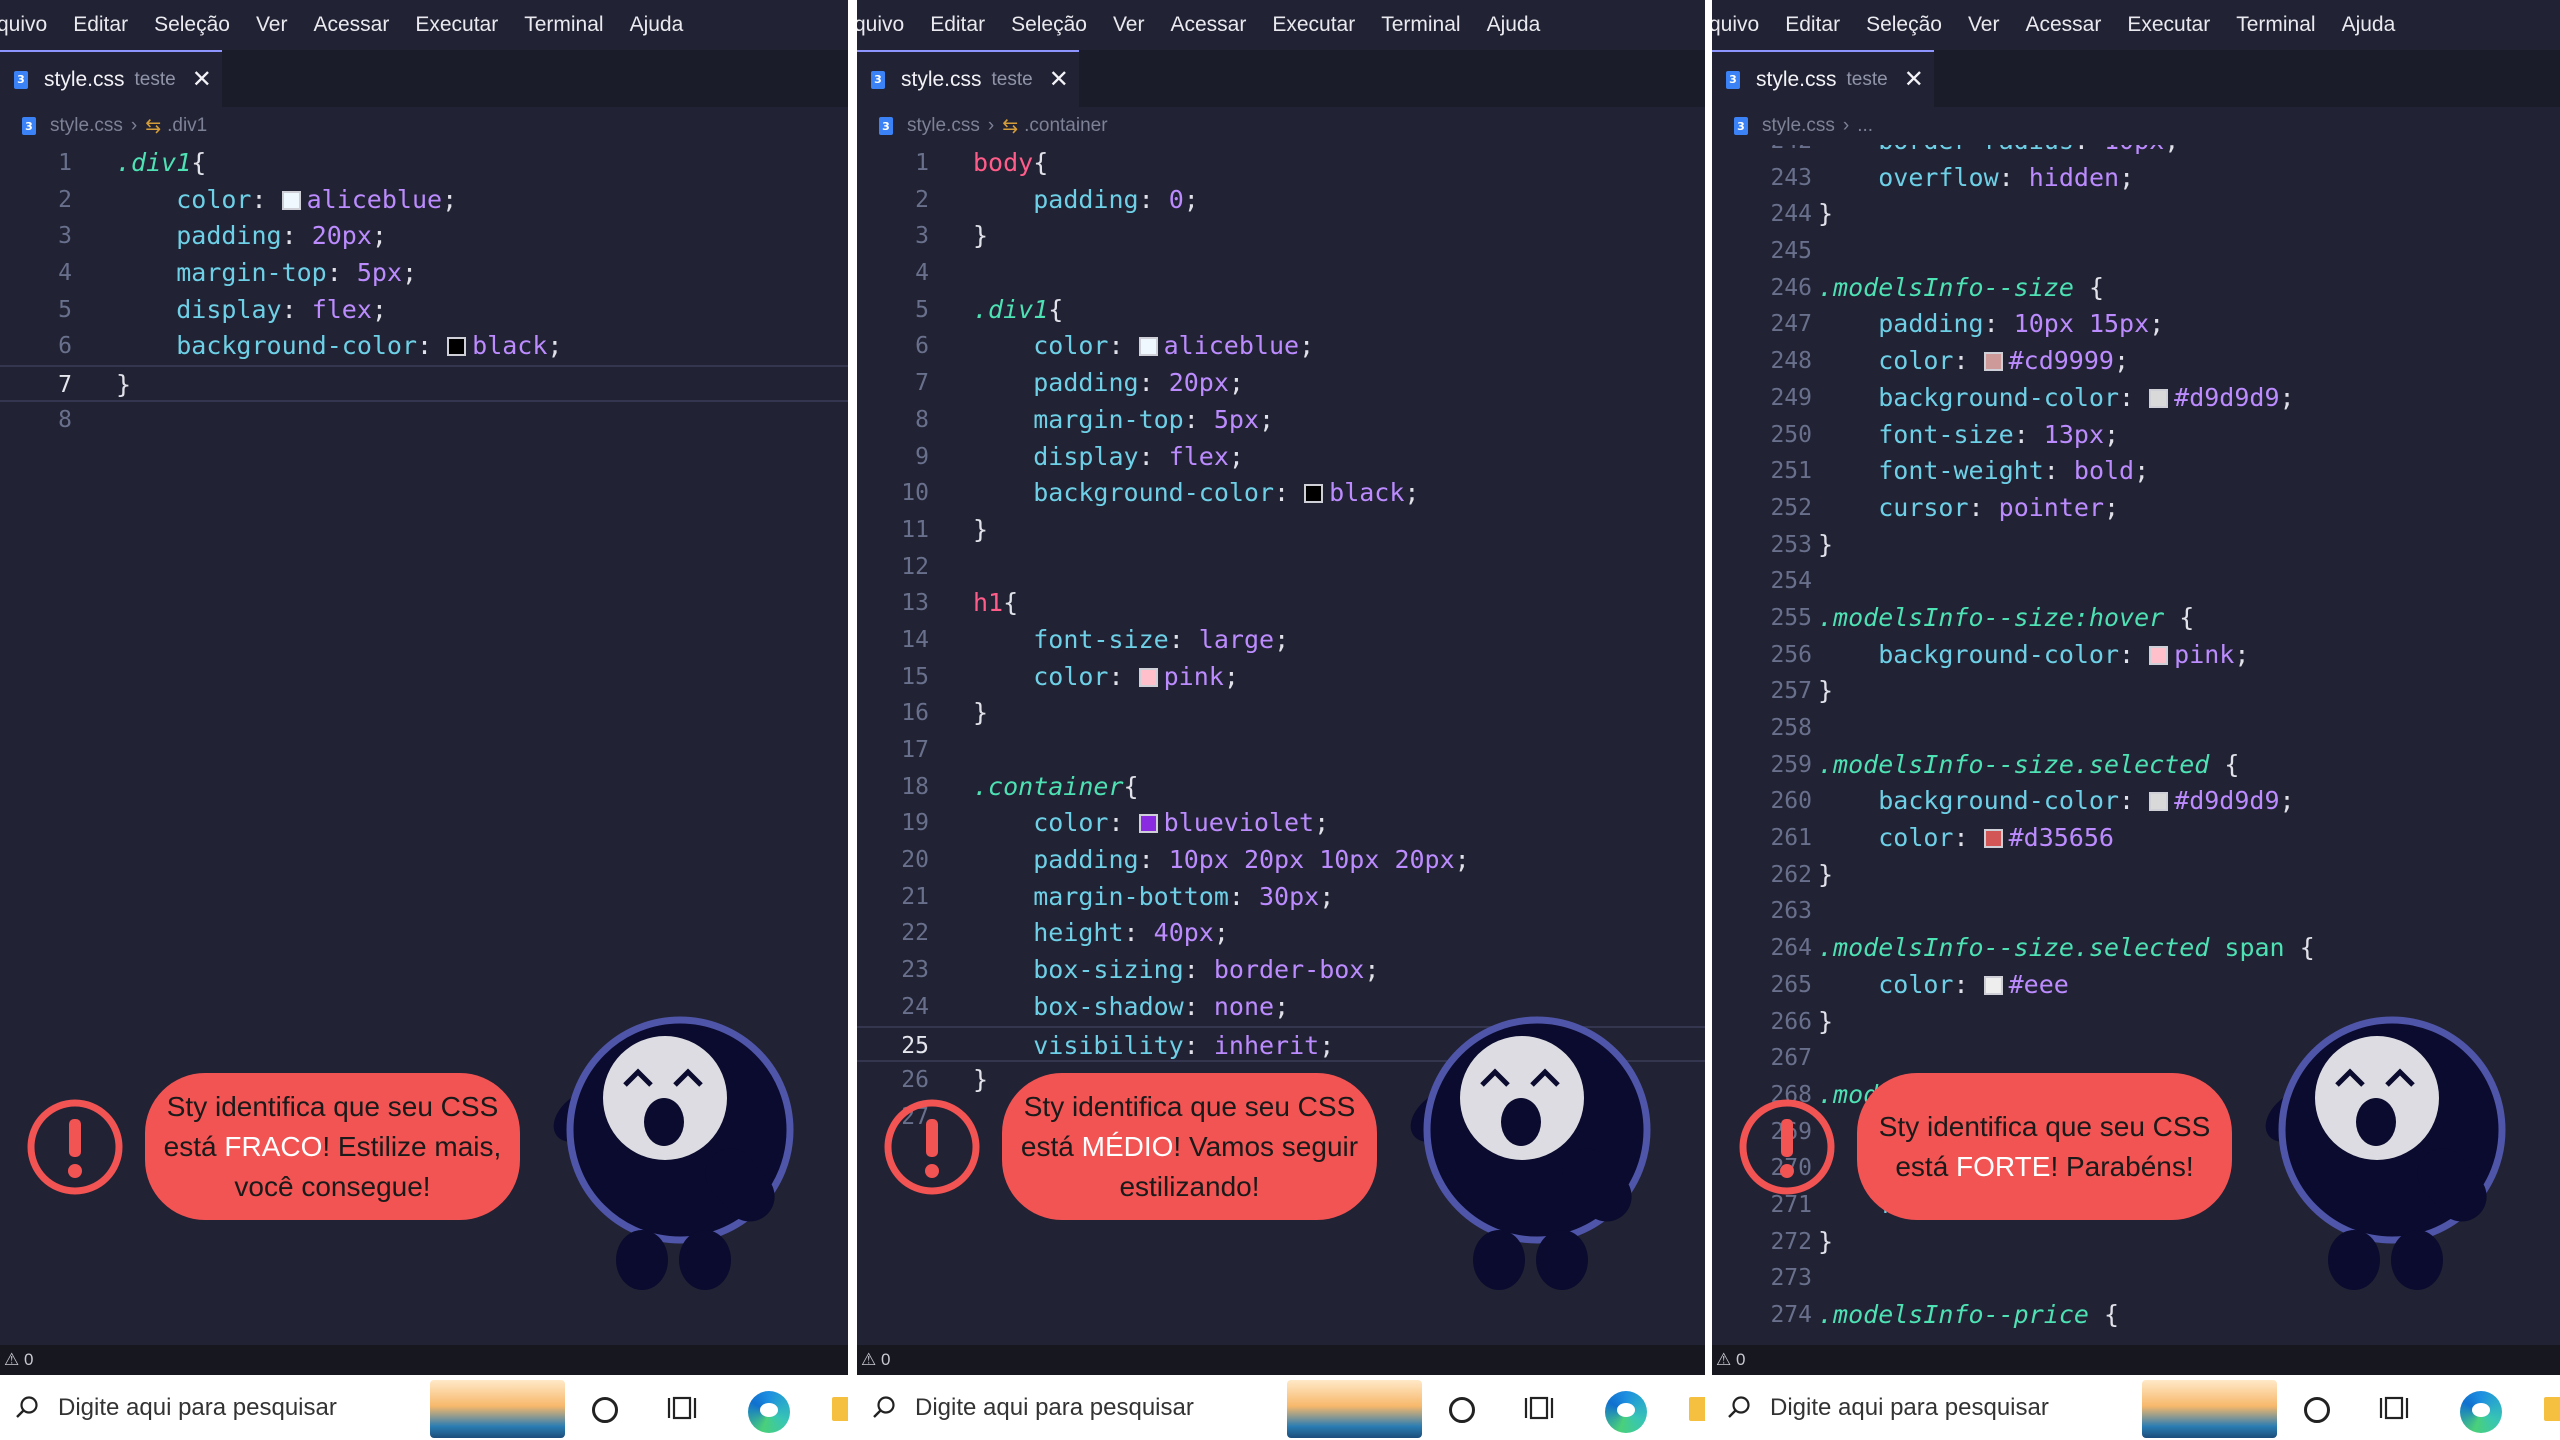 This screenshot has height=1440, width=2560. I want to click on code-line: 261 color: #d35656, so click(2136, 838).